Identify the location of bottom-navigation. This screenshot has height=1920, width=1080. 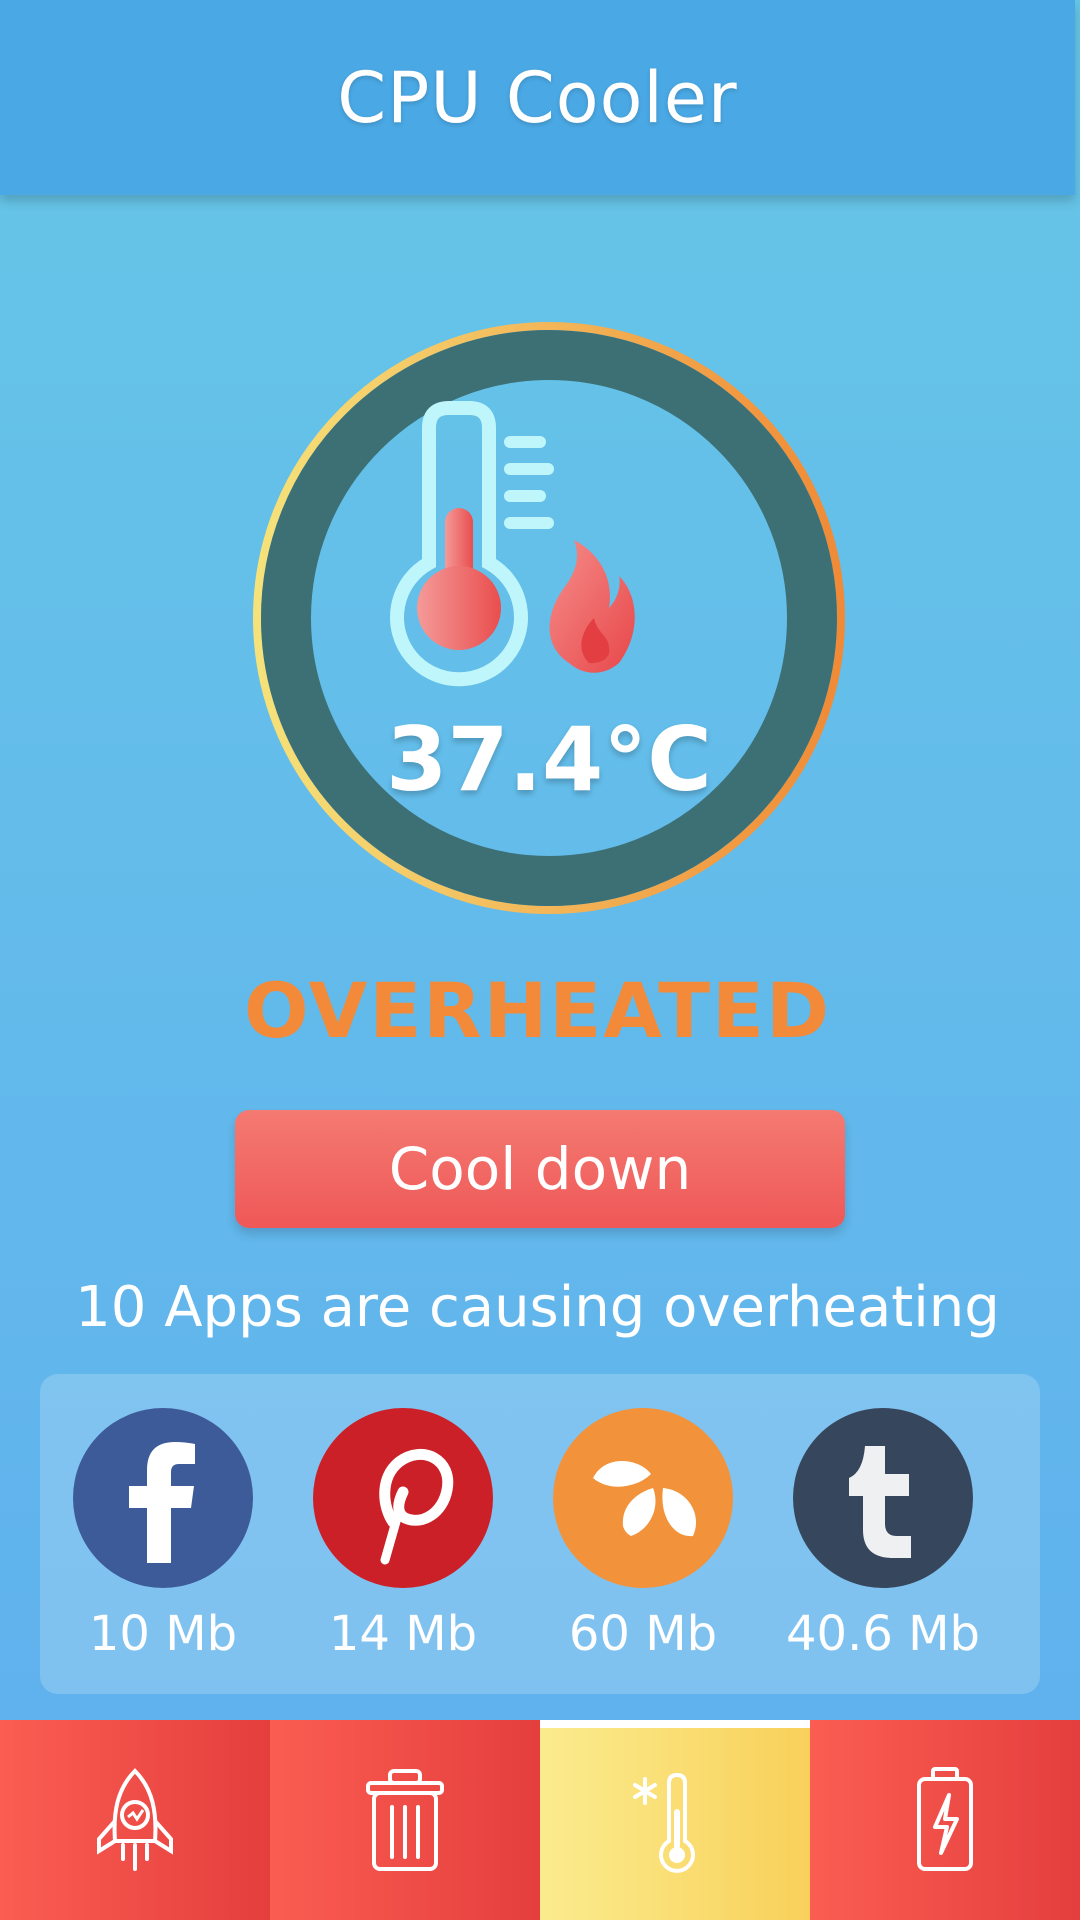
(540, 1820).